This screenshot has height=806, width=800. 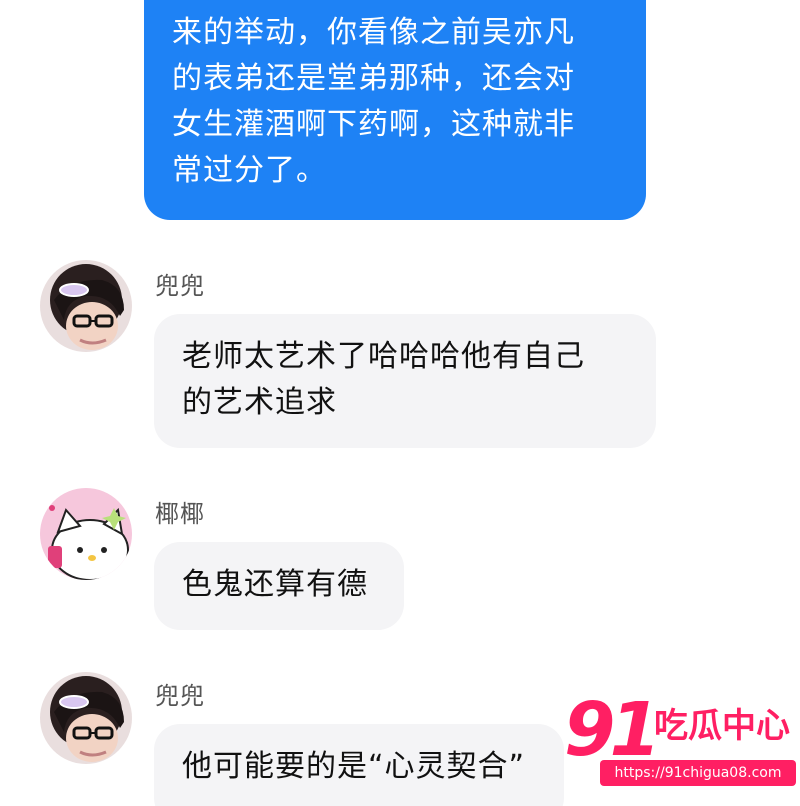 What do you see at coordinates (383, 379) in the screenshot?
I see `message-text: 老师太艺术了哈哈哈他有自己 的艺术追求` at bounding box center [383, 379].